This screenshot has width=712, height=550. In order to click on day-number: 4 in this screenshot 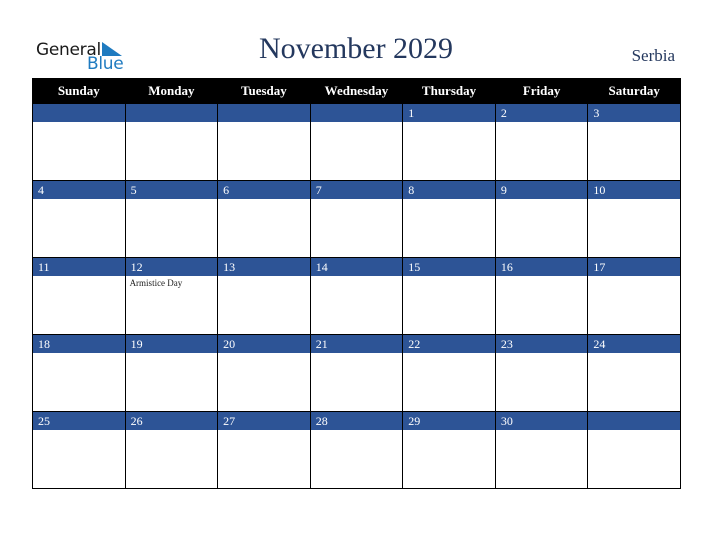, I will do `click(79, 190)`.